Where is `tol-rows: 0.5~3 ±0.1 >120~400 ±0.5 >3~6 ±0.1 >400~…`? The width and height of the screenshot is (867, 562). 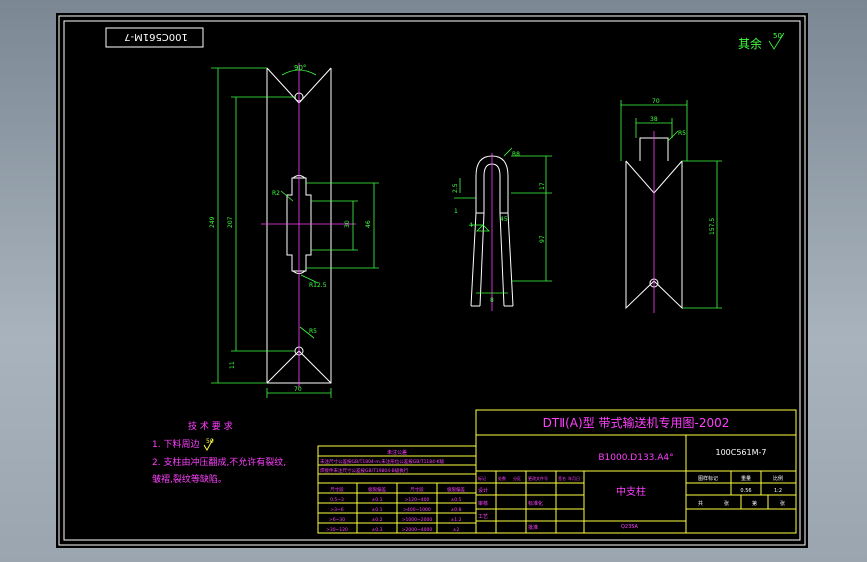
tol-rows: 0.5~3 ±0.1 >120~400 ±0.5 >3~6 ±0.1 >400~… is located at coordinates (394, 515).